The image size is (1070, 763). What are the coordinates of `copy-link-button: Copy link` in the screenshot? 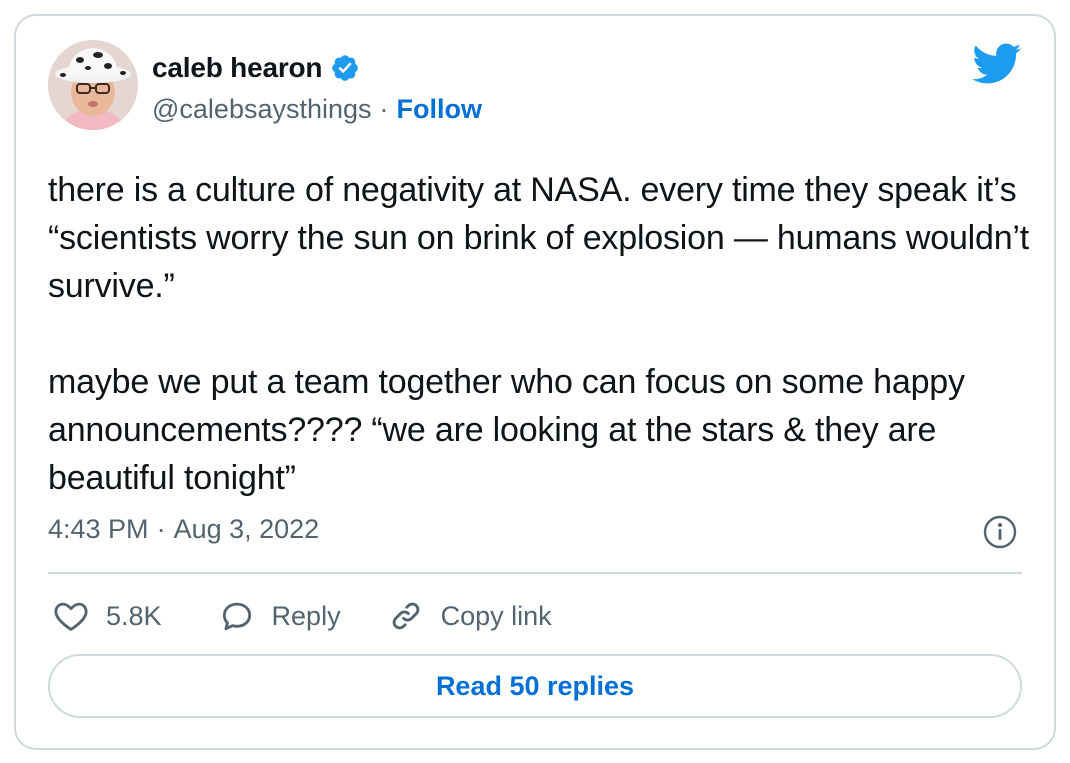 It's located at (469, 616).